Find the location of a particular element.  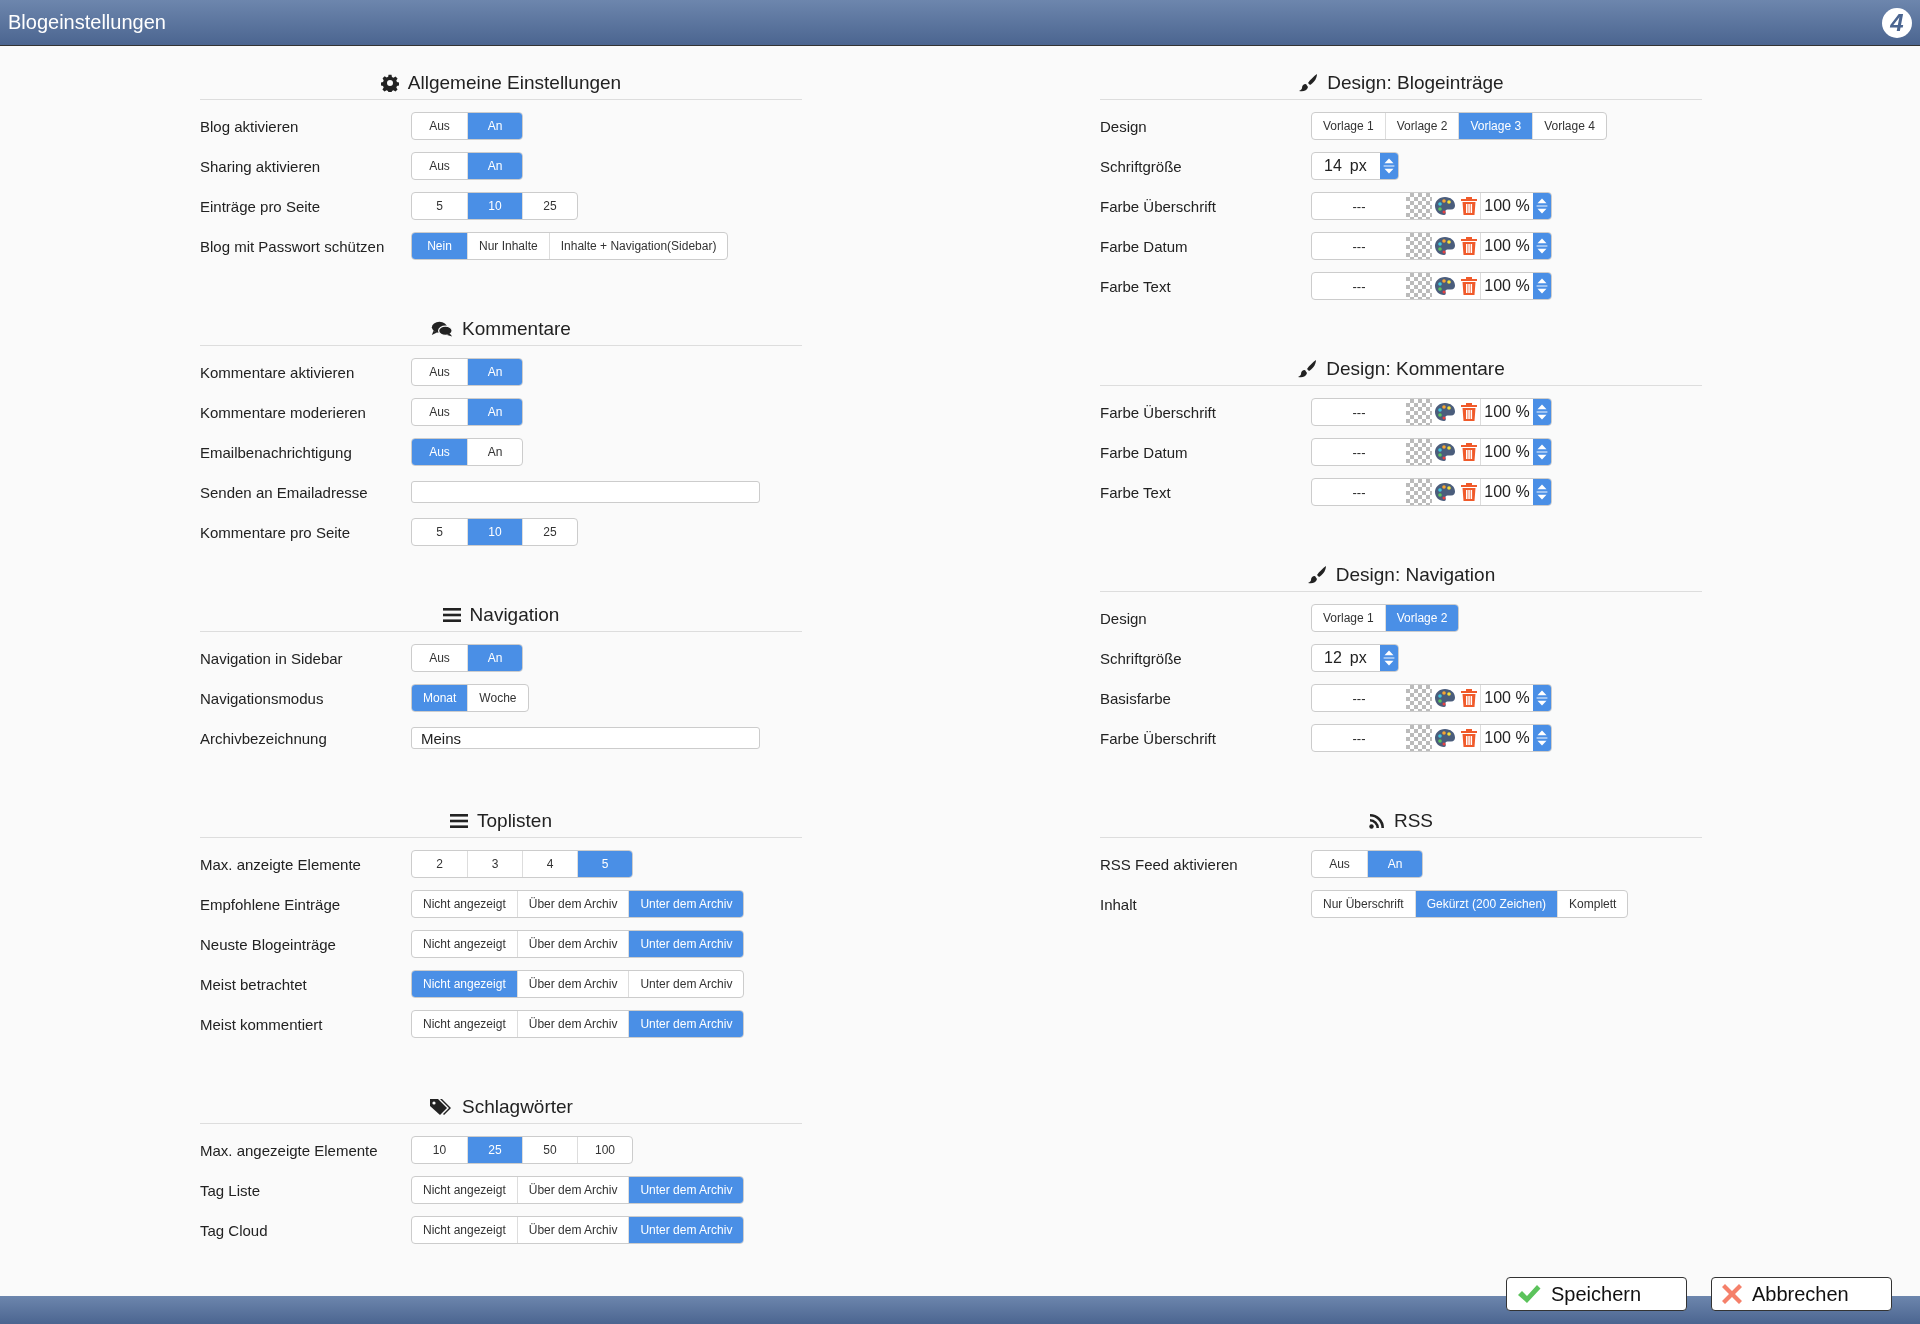

setting-label: Kommentare pro Seite is located at coordinates (276, 532).